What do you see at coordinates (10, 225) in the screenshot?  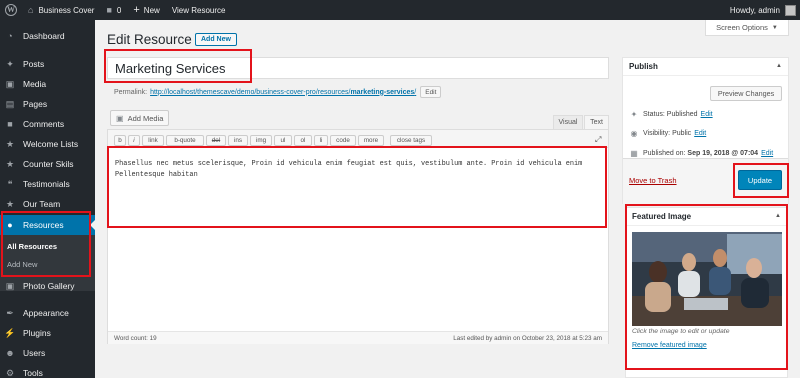 I see `resources-icon: ●` at bounding box center [10, 225].